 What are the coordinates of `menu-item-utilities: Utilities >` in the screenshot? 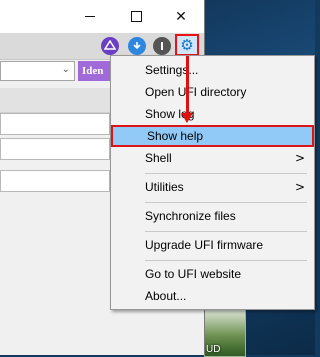 It's located at (212, 187).